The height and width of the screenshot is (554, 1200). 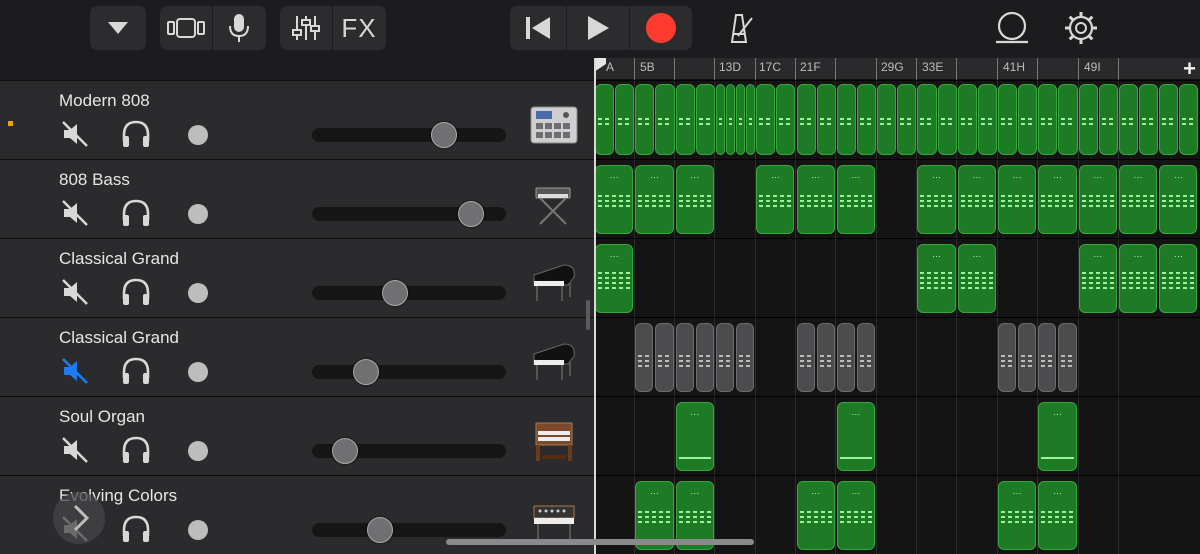 What do you see at coordinates (118, 28) in the screenshot?
I see `dropdown-triangle-icon` at bounding box center [118, 28].